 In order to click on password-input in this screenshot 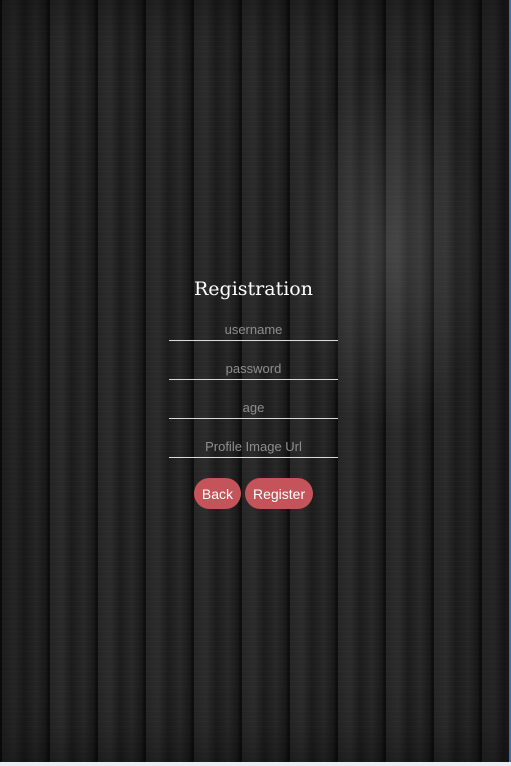, I will do `click(253, 368)`.